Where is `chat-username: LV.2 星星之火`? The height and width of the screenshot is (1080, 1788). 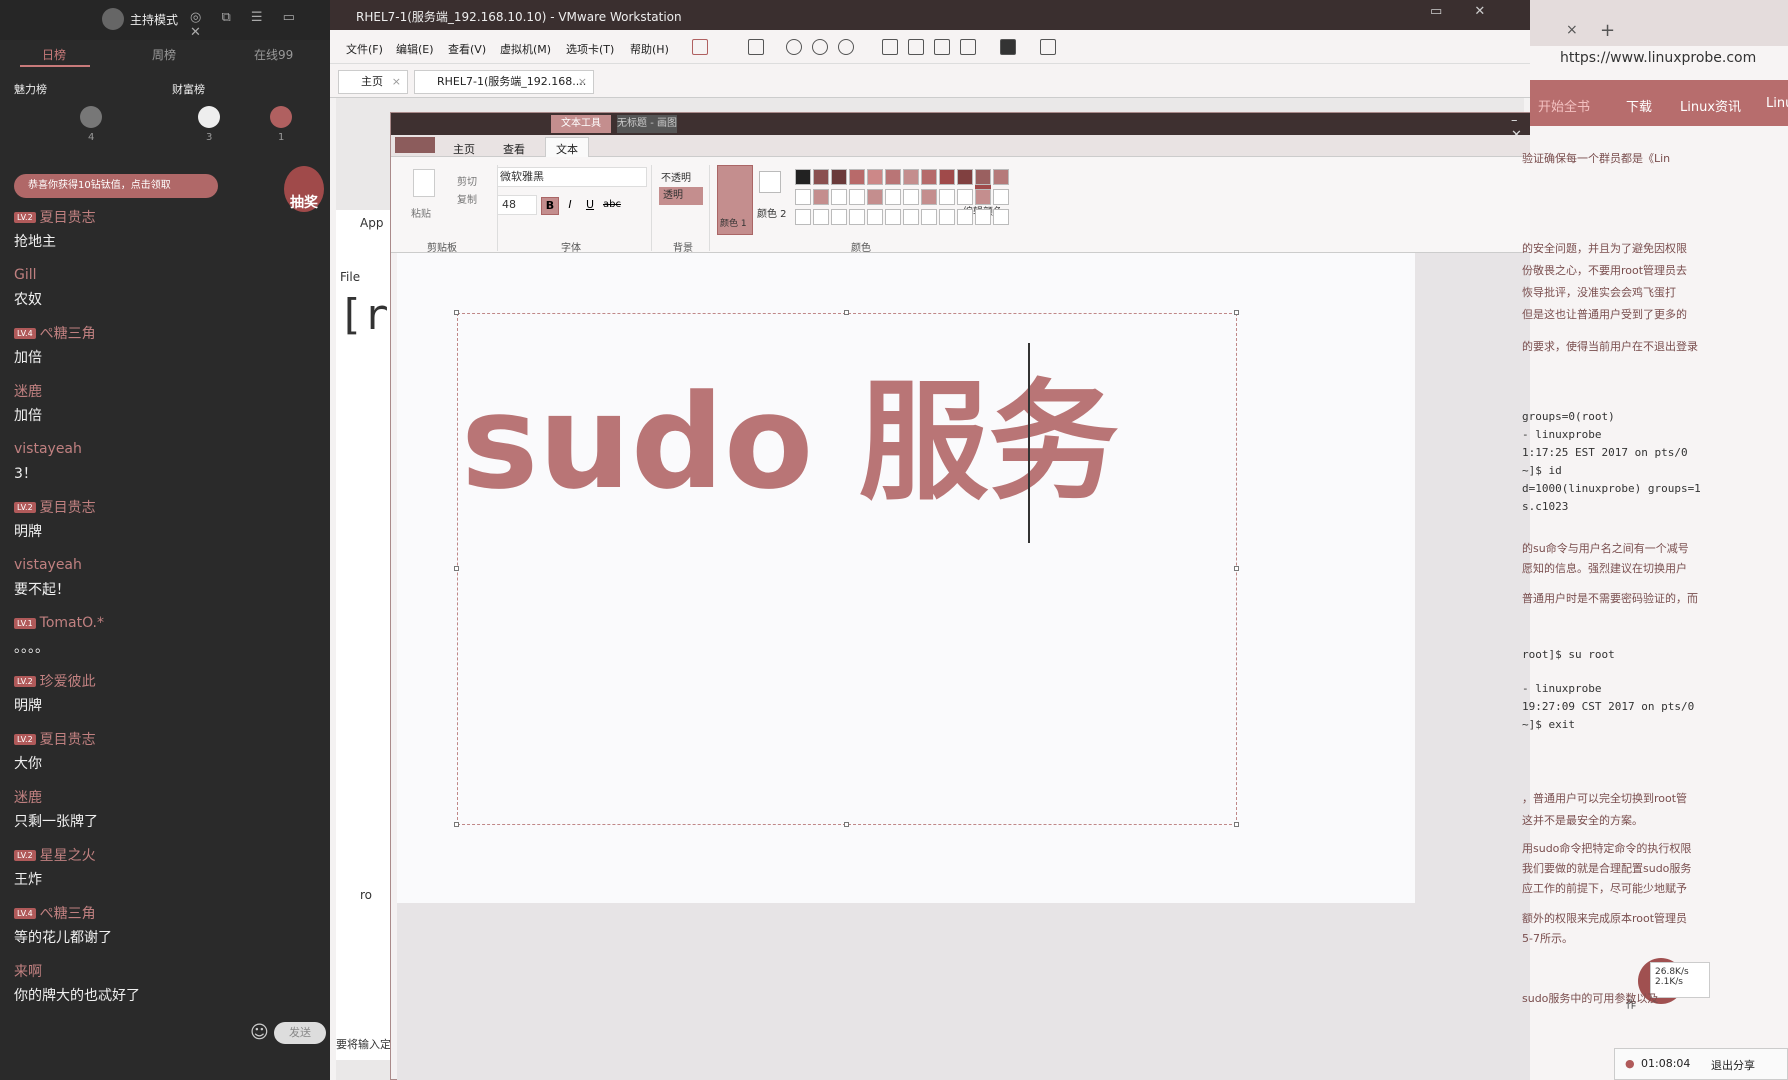 chat-username: LV.2 星星之火 is located at coordinates (164, 855).